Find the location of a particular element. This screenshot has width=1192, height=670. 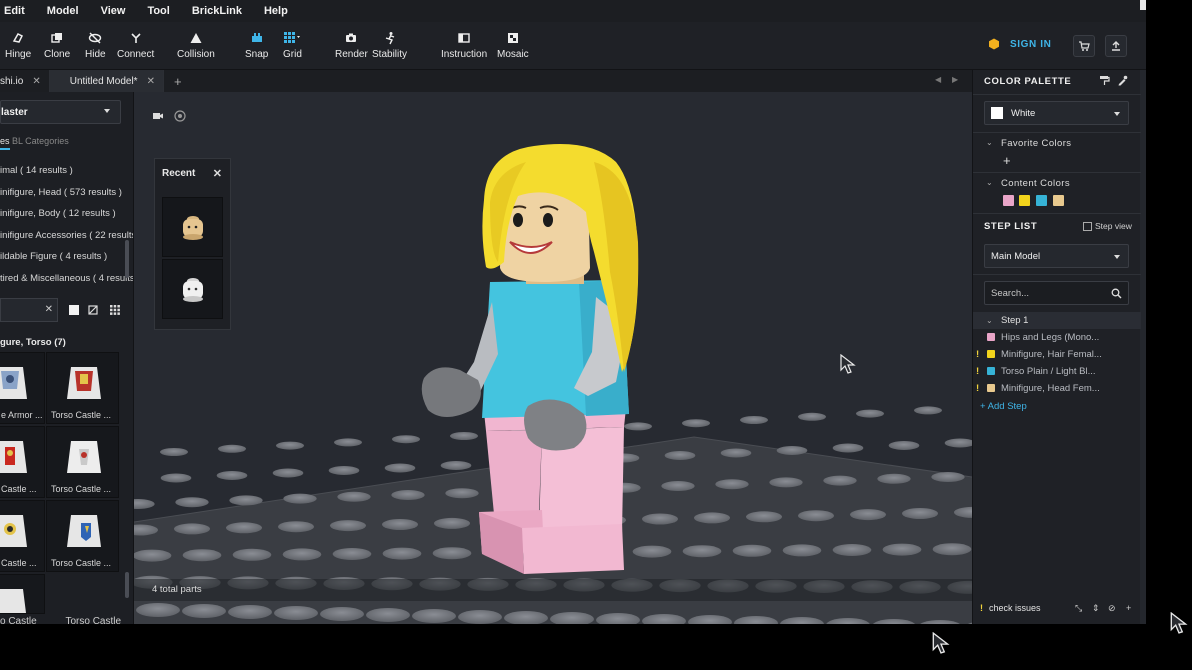

menu-model: Model is located at coordinates (63, 11).